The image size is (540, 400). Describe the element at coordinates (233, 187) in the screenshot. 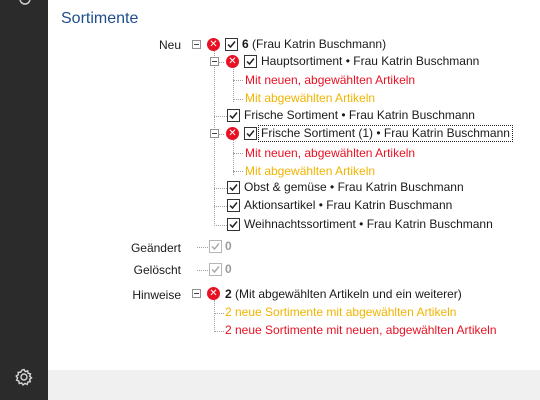

I see `checkbox-obst-gemuese` at that location.